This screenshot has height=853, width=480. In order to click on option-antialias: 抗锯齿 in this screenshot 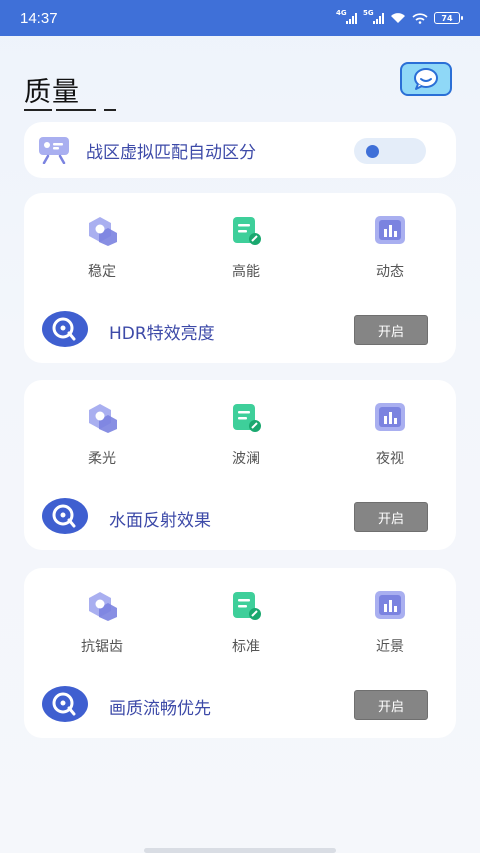, I will do `click(102, 623)`.